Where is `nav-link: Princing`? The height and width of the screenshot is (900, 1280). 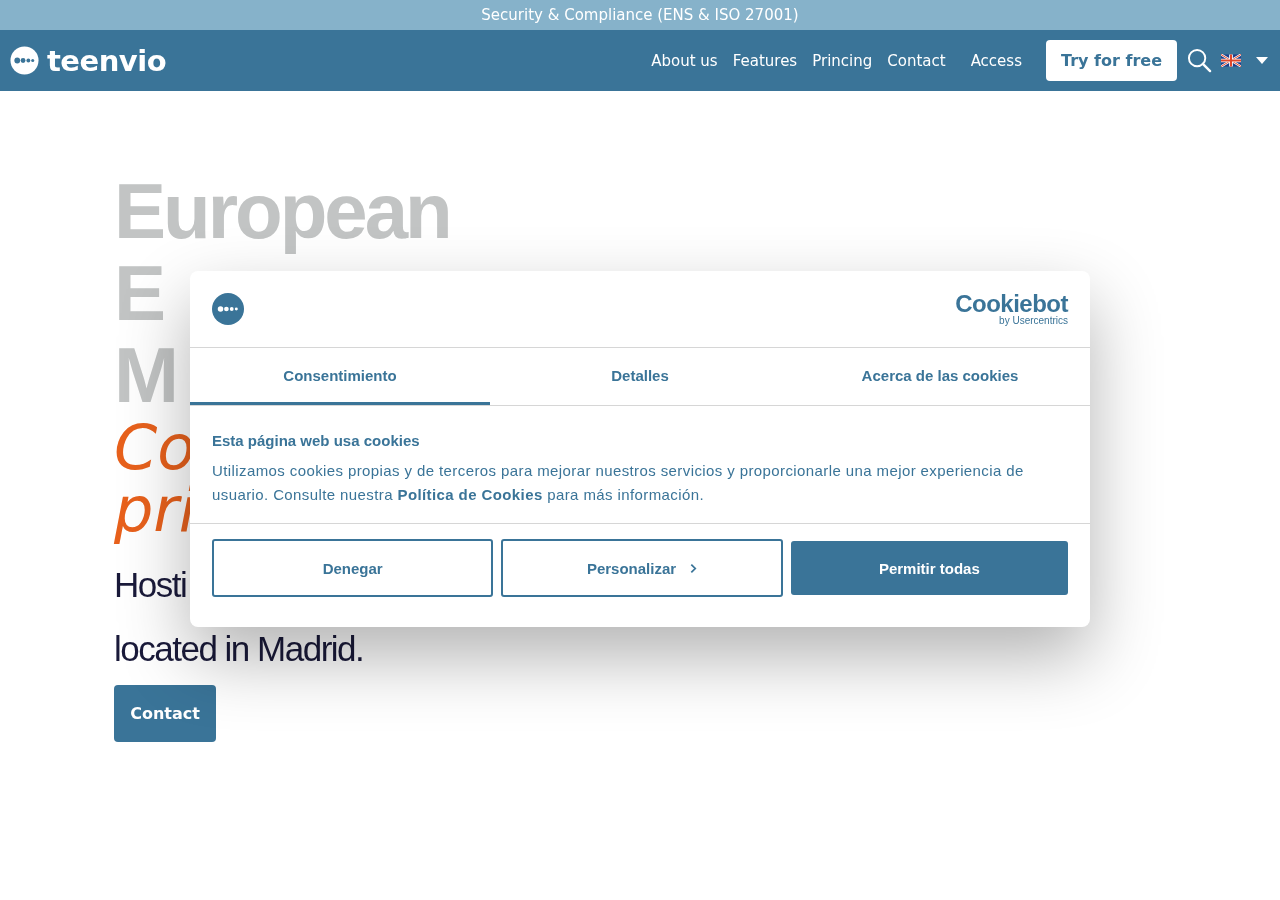
nav-link: Princing is located at coordinates (842, 60).